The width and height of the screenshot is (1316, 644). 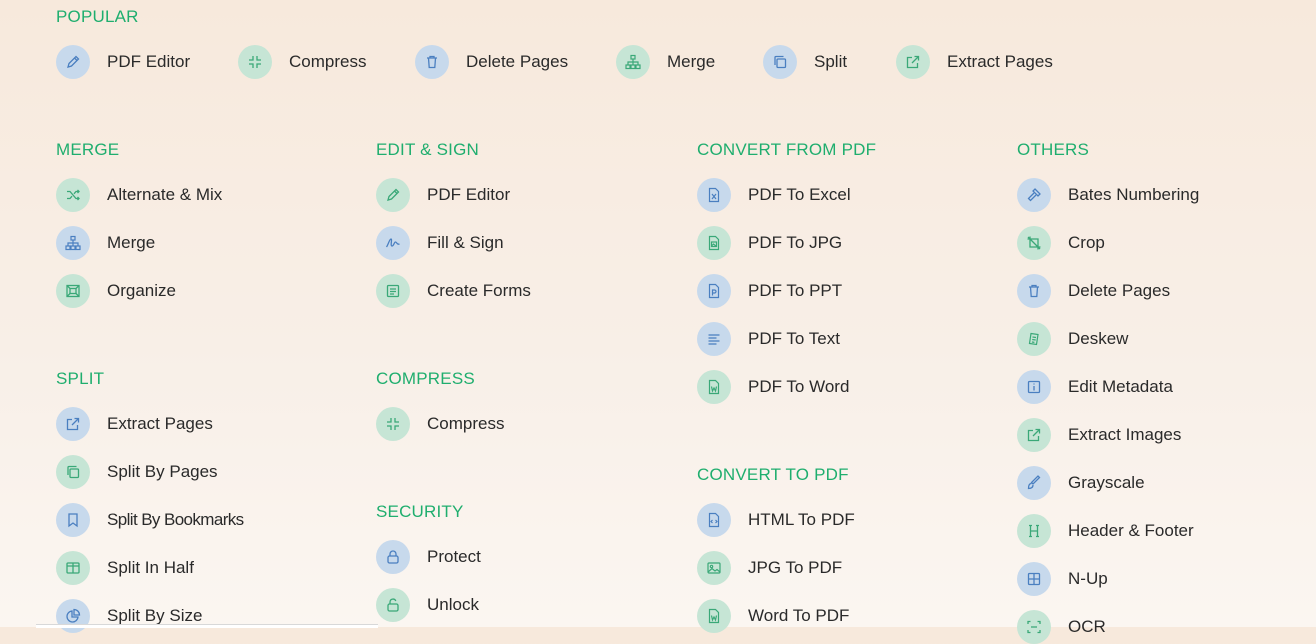 What do you see at coordinates (141, 290) in the screenshot?
I see `tool-label: Organize` at bounding box center [141, 290].